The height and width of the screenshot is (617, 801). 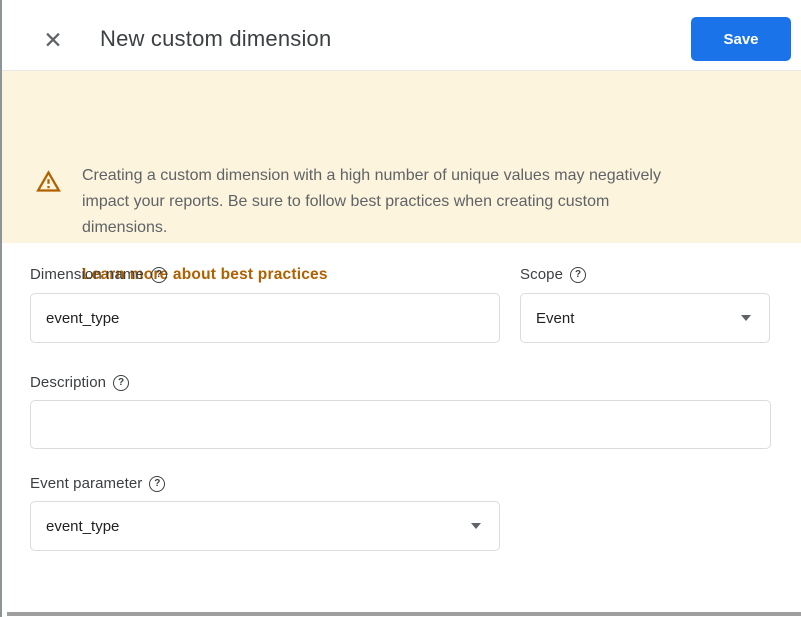 I want to click on scope-label: Scope ?, so click(x=553, y=274).